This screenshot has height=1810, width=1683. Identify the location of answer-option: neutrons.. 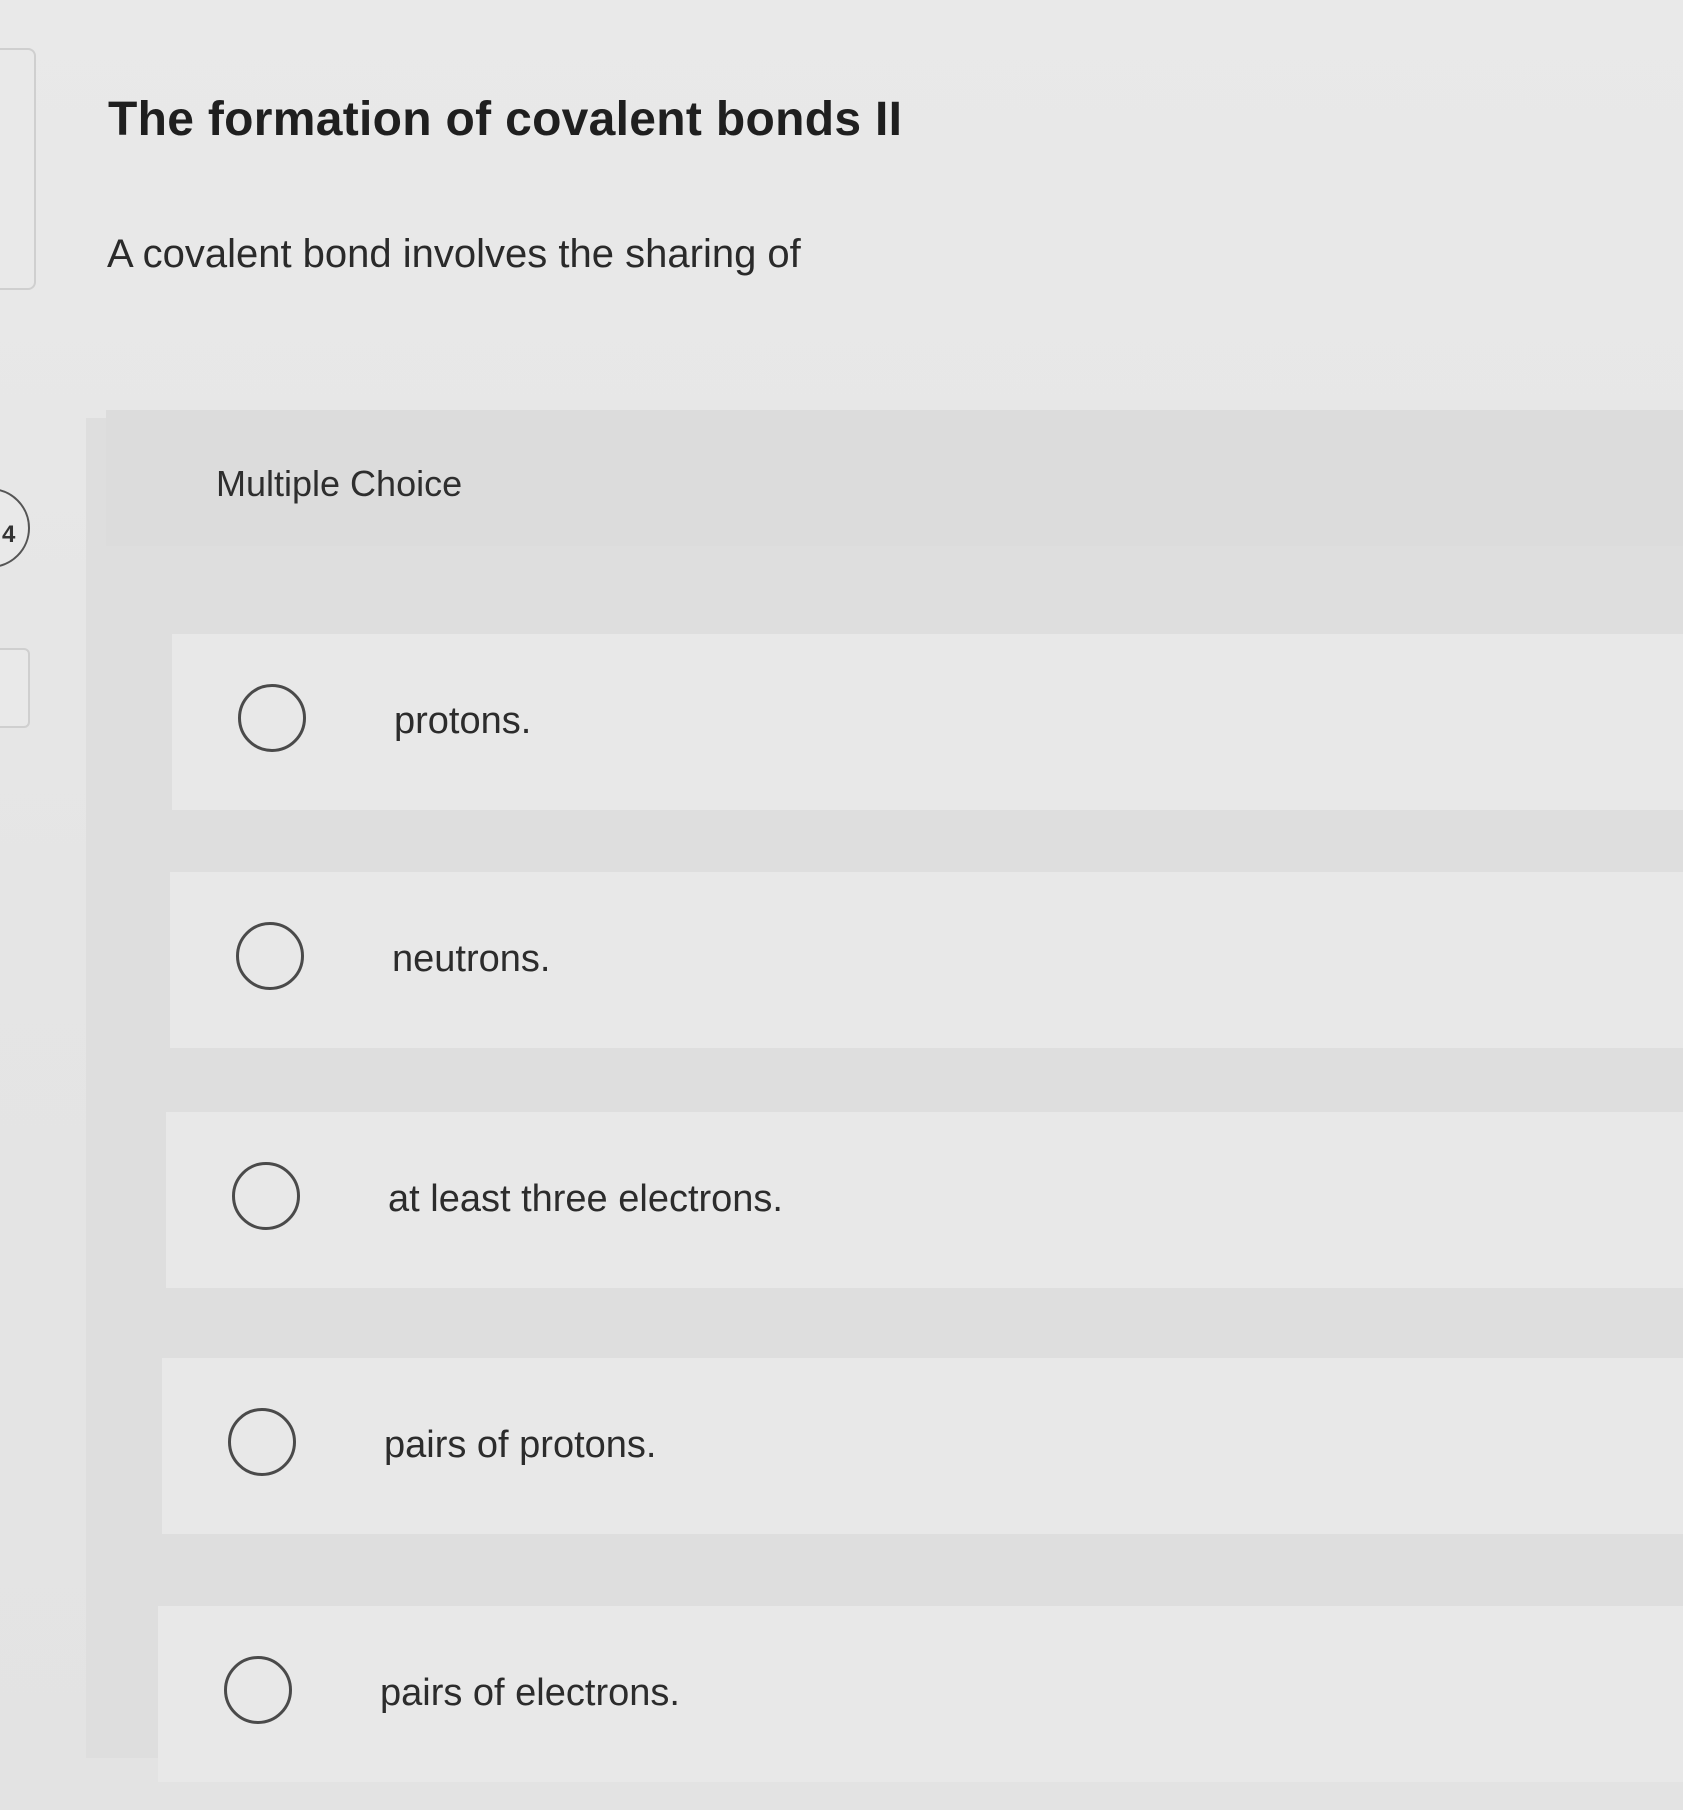
(926, 960).